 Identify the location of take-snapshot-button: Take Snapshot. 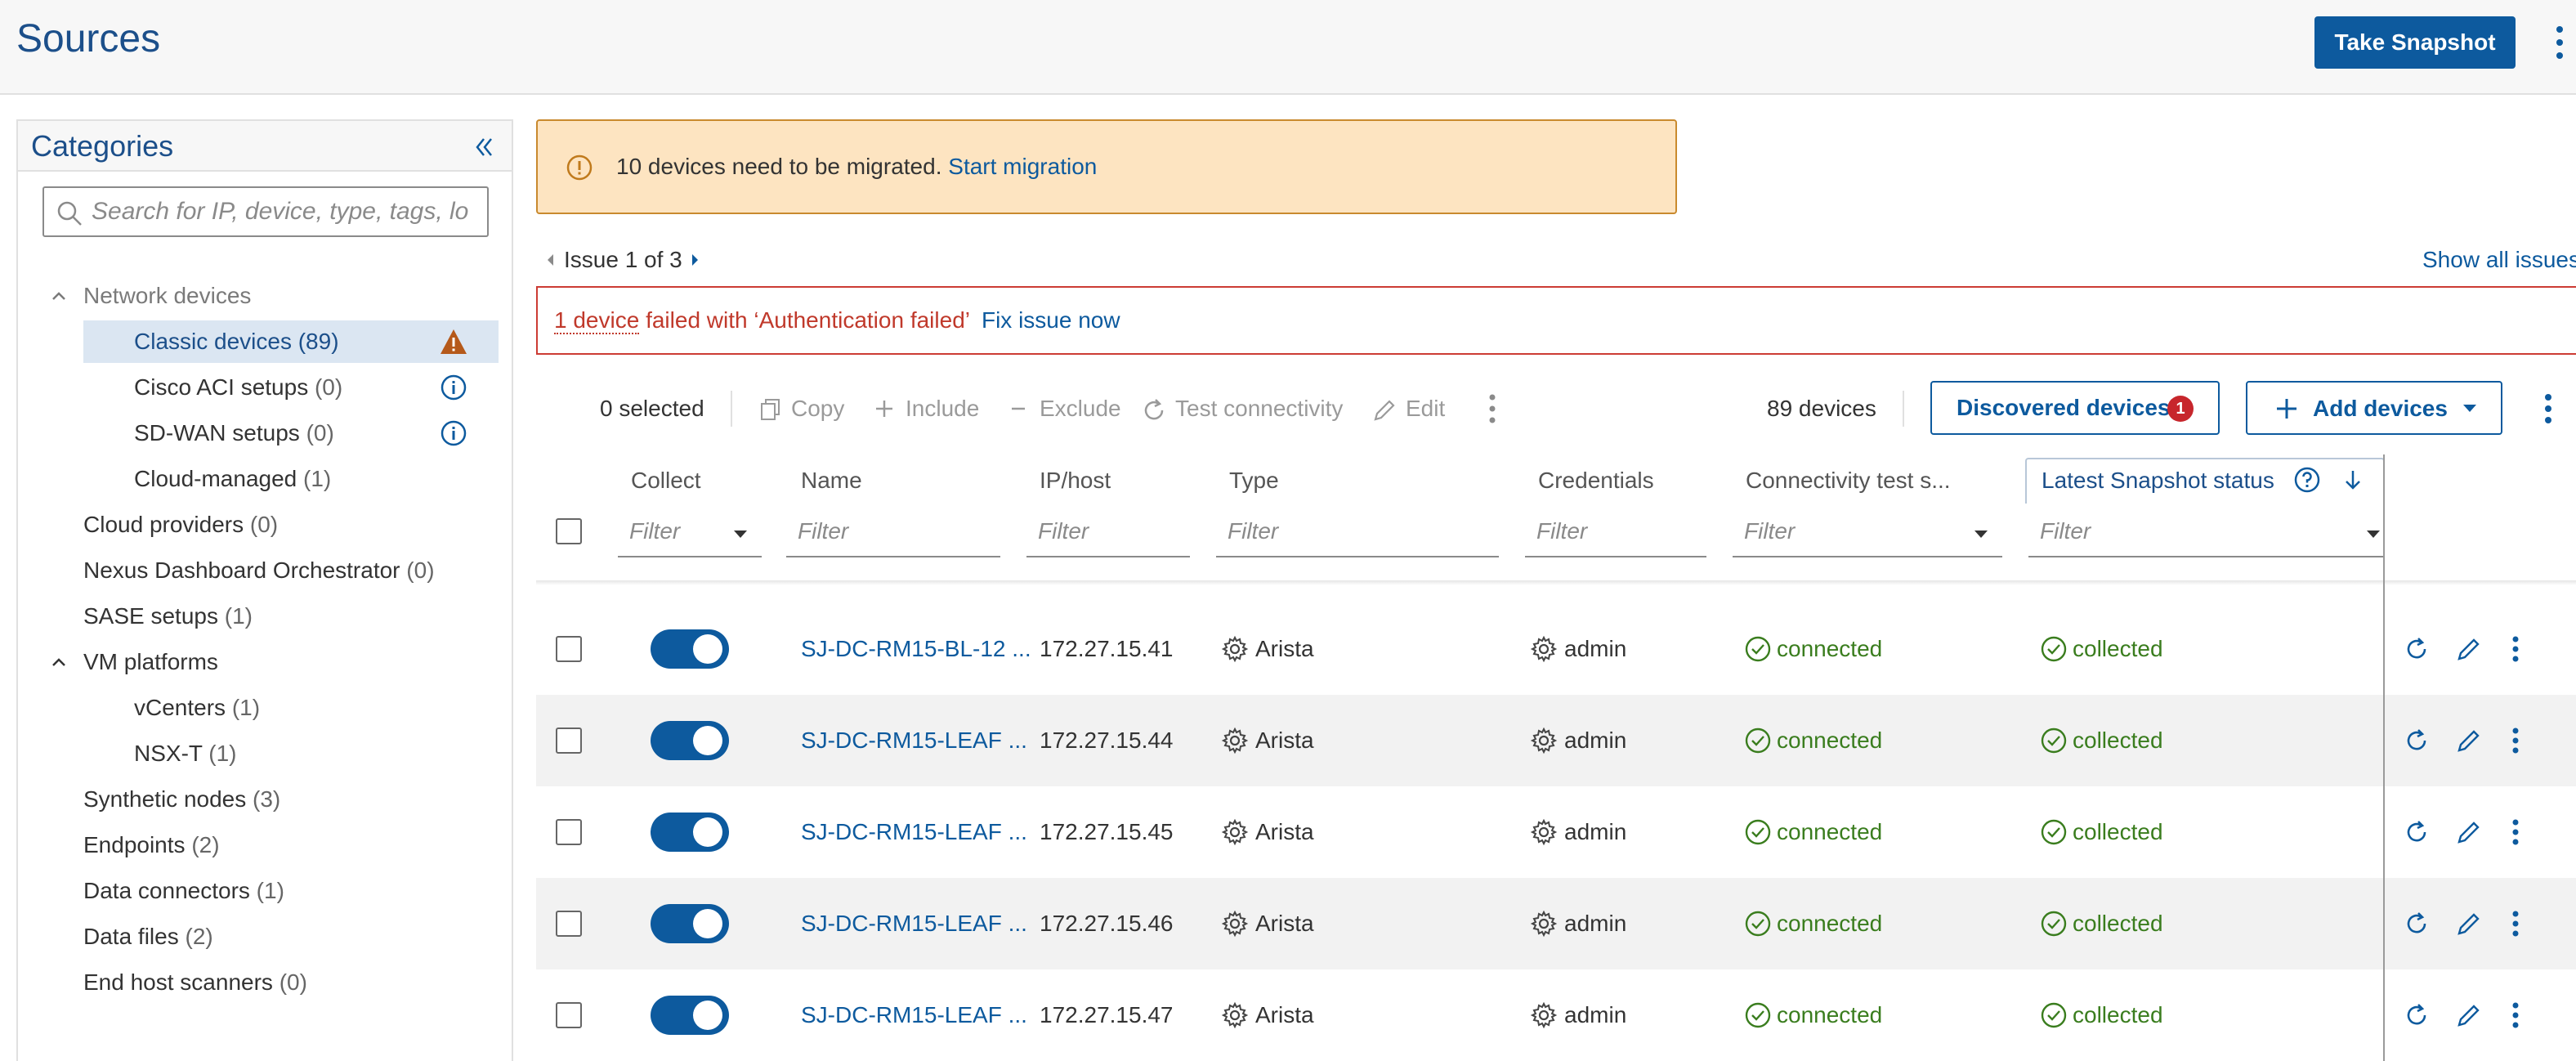
(2415, 42).